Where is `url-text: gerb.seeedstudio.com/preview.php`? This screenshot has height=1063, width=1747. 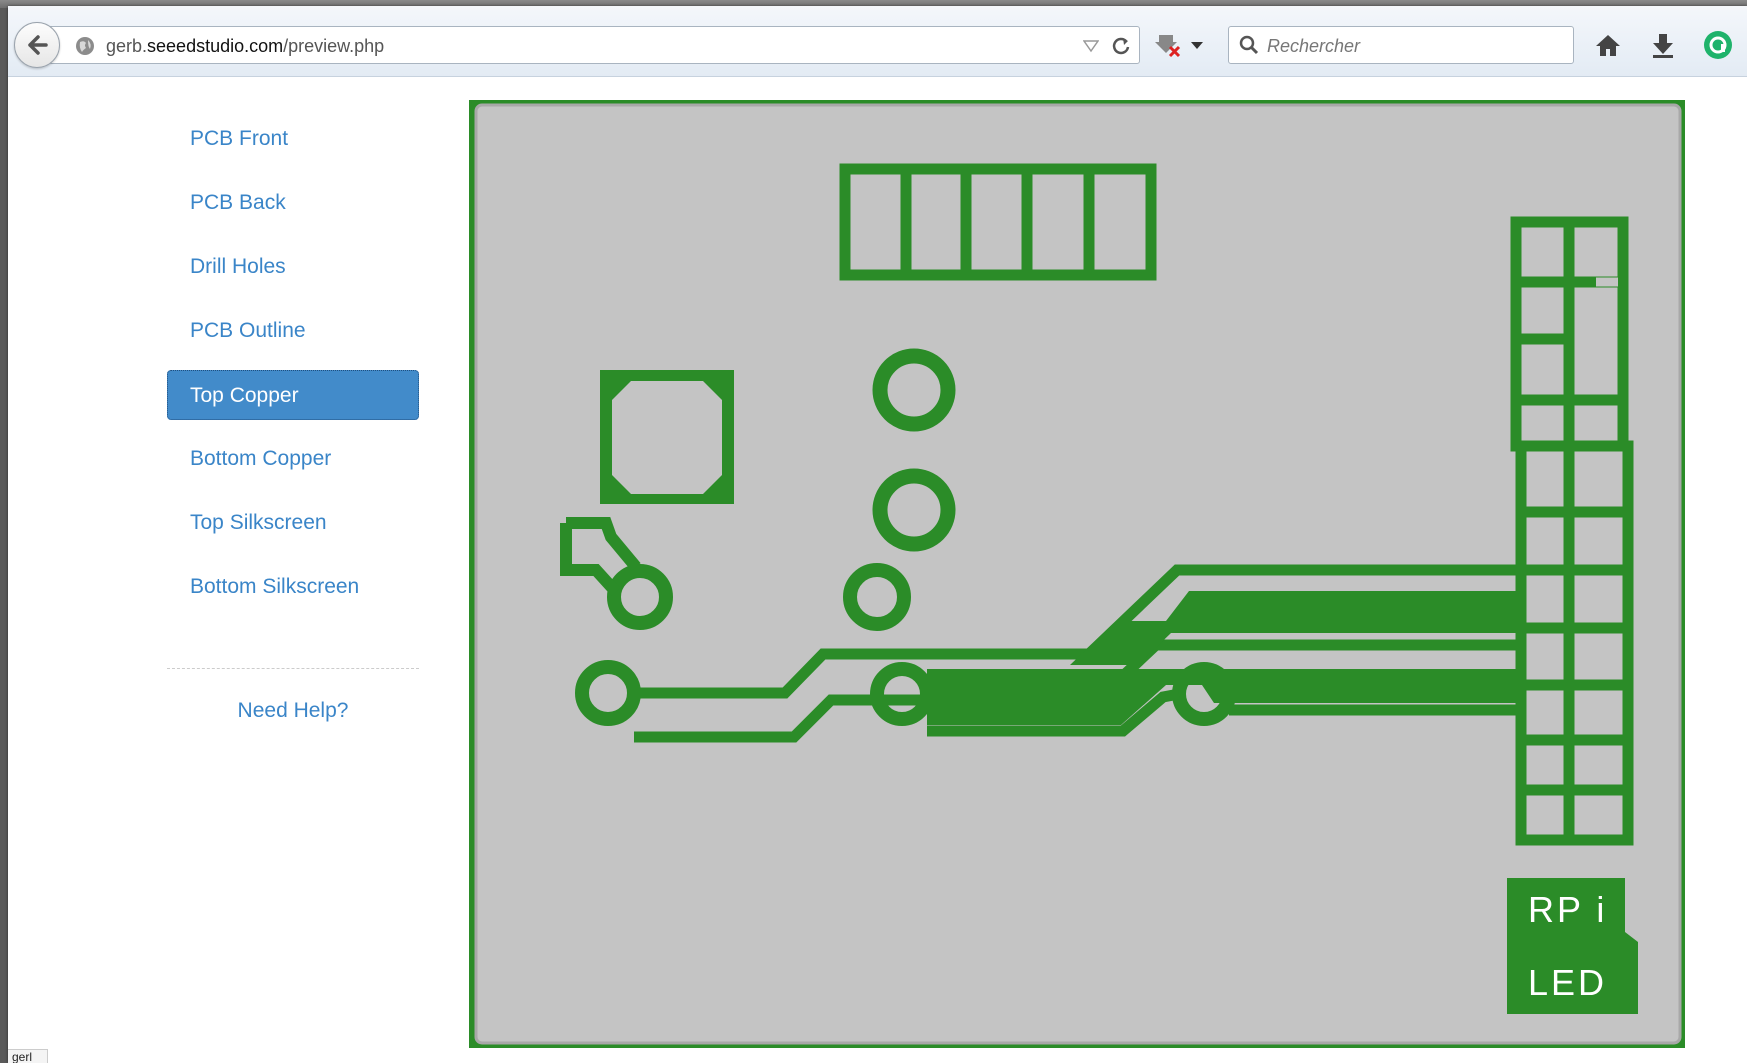 url-text: gerb.seeedstudio.com/preview.php is located at coordinates (245, 46).